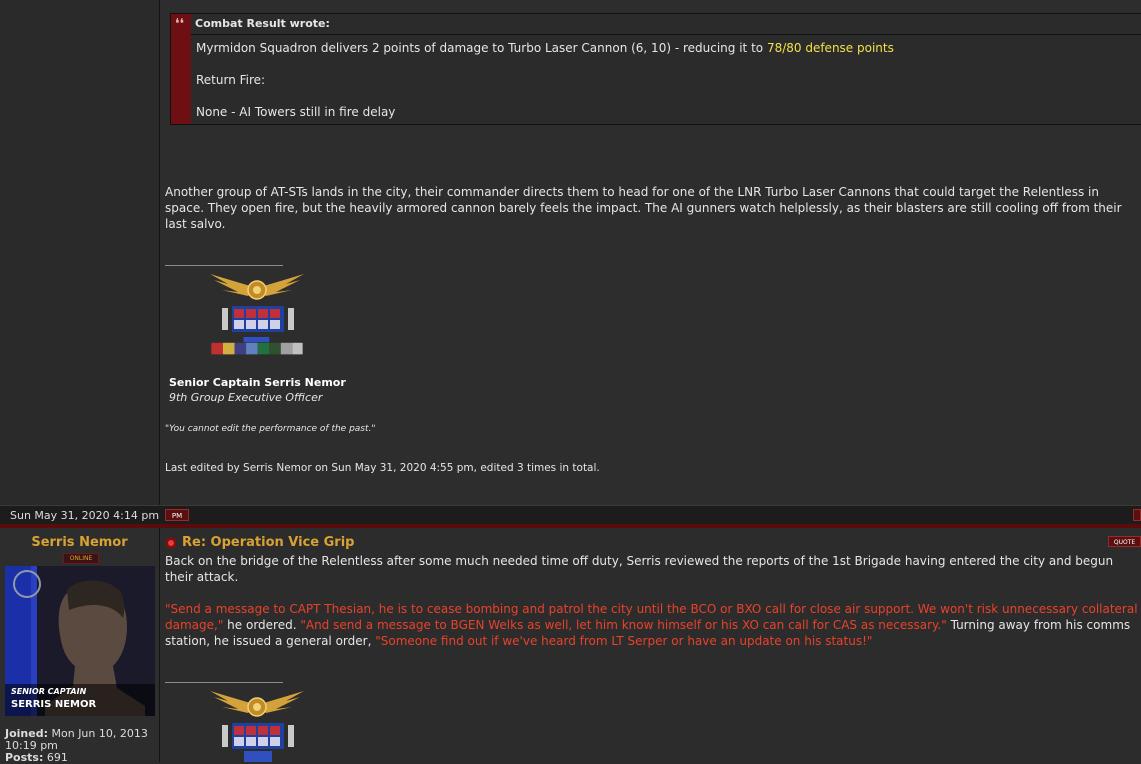  I want to click on quote-line-3: None - AI Towers still in fire delay, so click(296, 112).